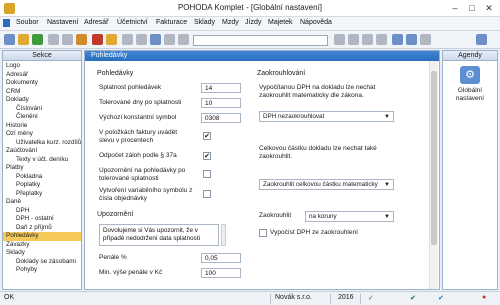  Describe the element at coordinates (314, 232) in the screenshot. I see `vypocet-dph-label: Vypočíst DPH ze zaokrouhlení` at that location.